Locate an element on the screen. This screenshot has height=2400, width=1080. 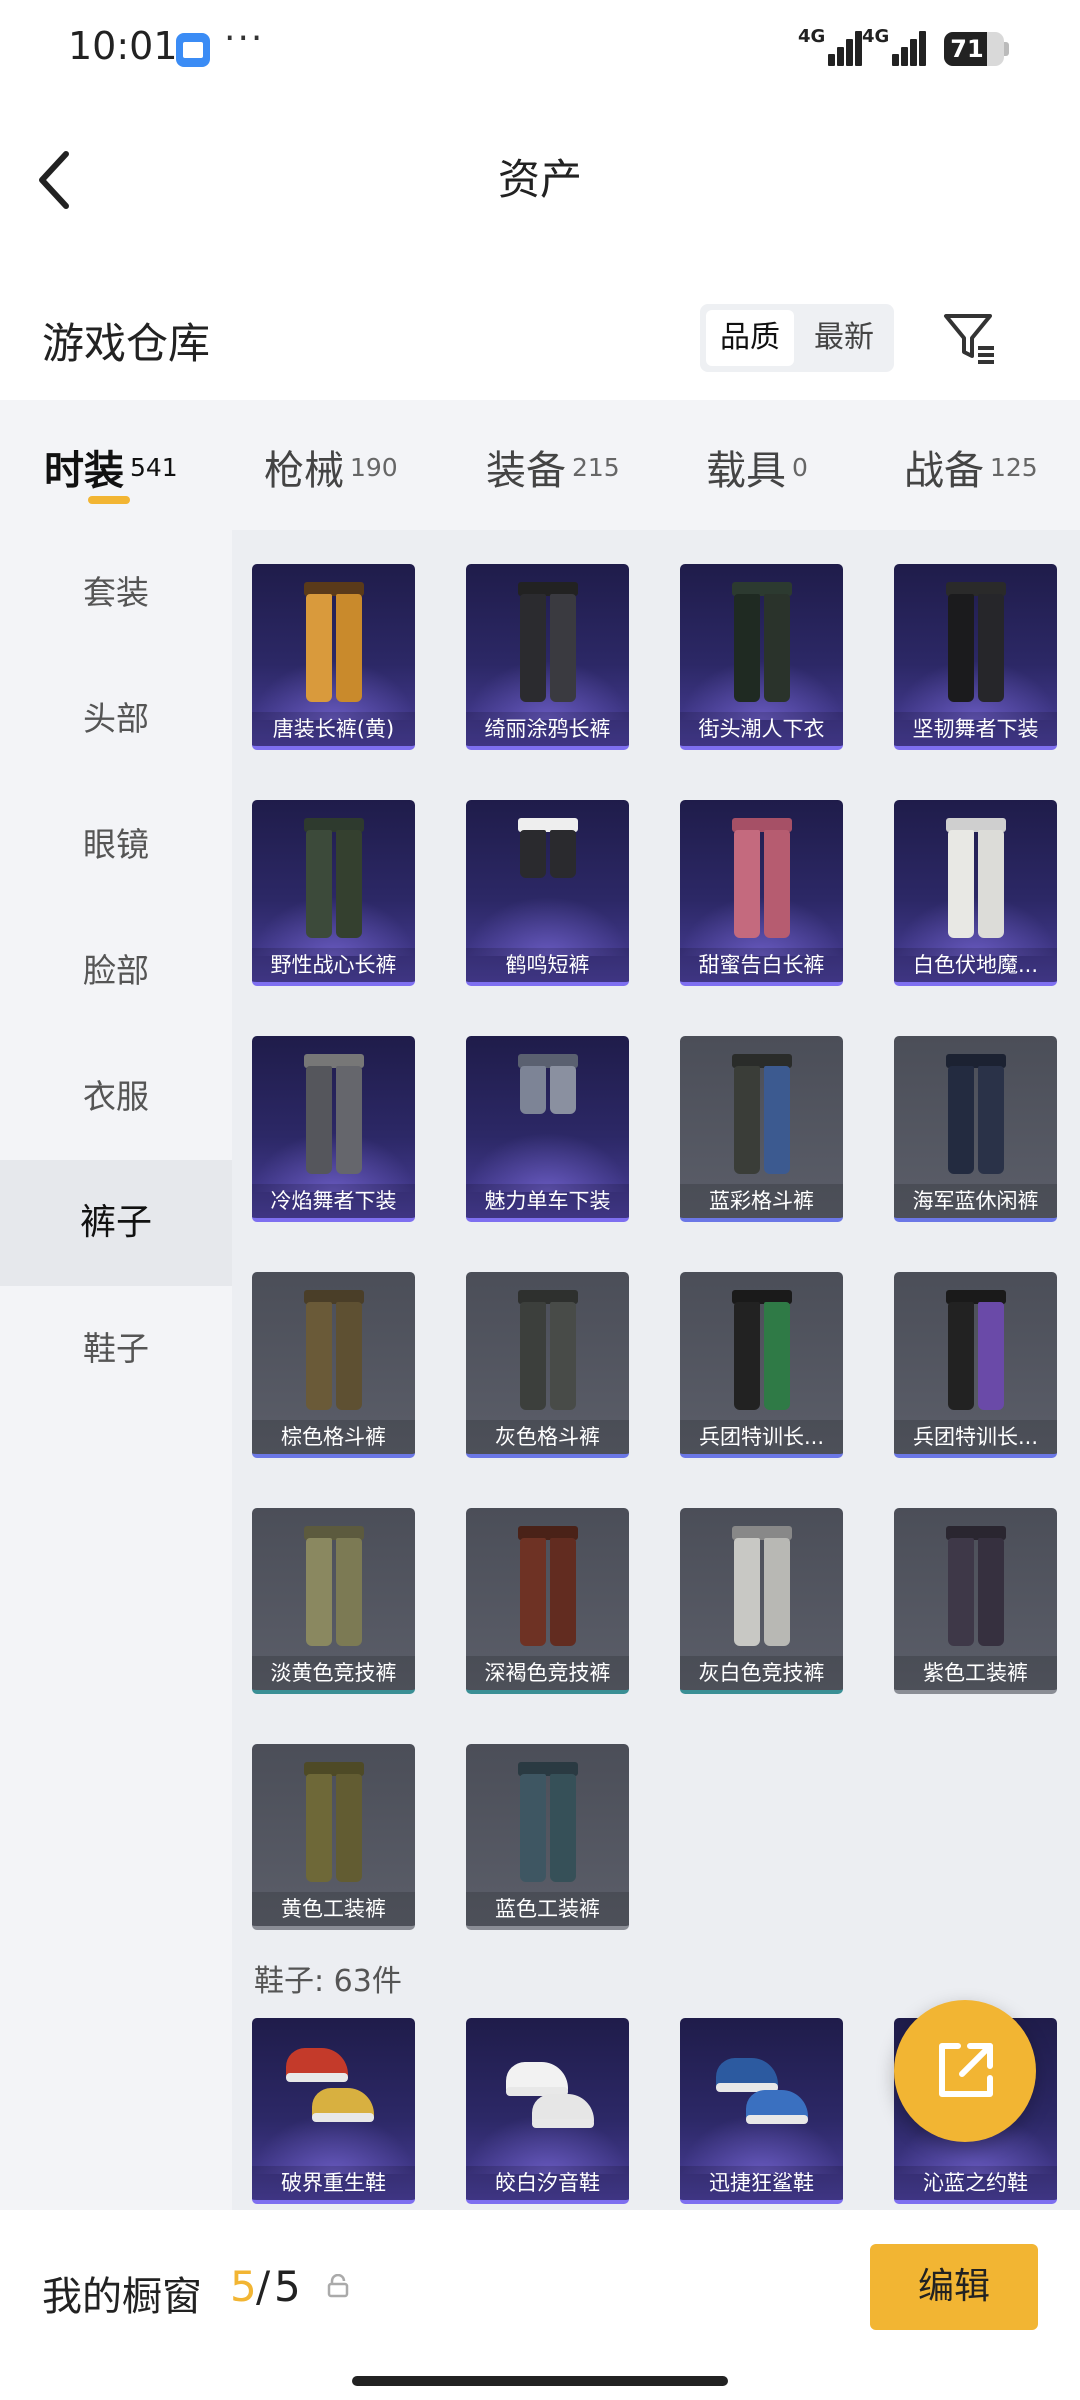
item-card: 冷焰舞者下装 is located at coordinates (333, 1129).